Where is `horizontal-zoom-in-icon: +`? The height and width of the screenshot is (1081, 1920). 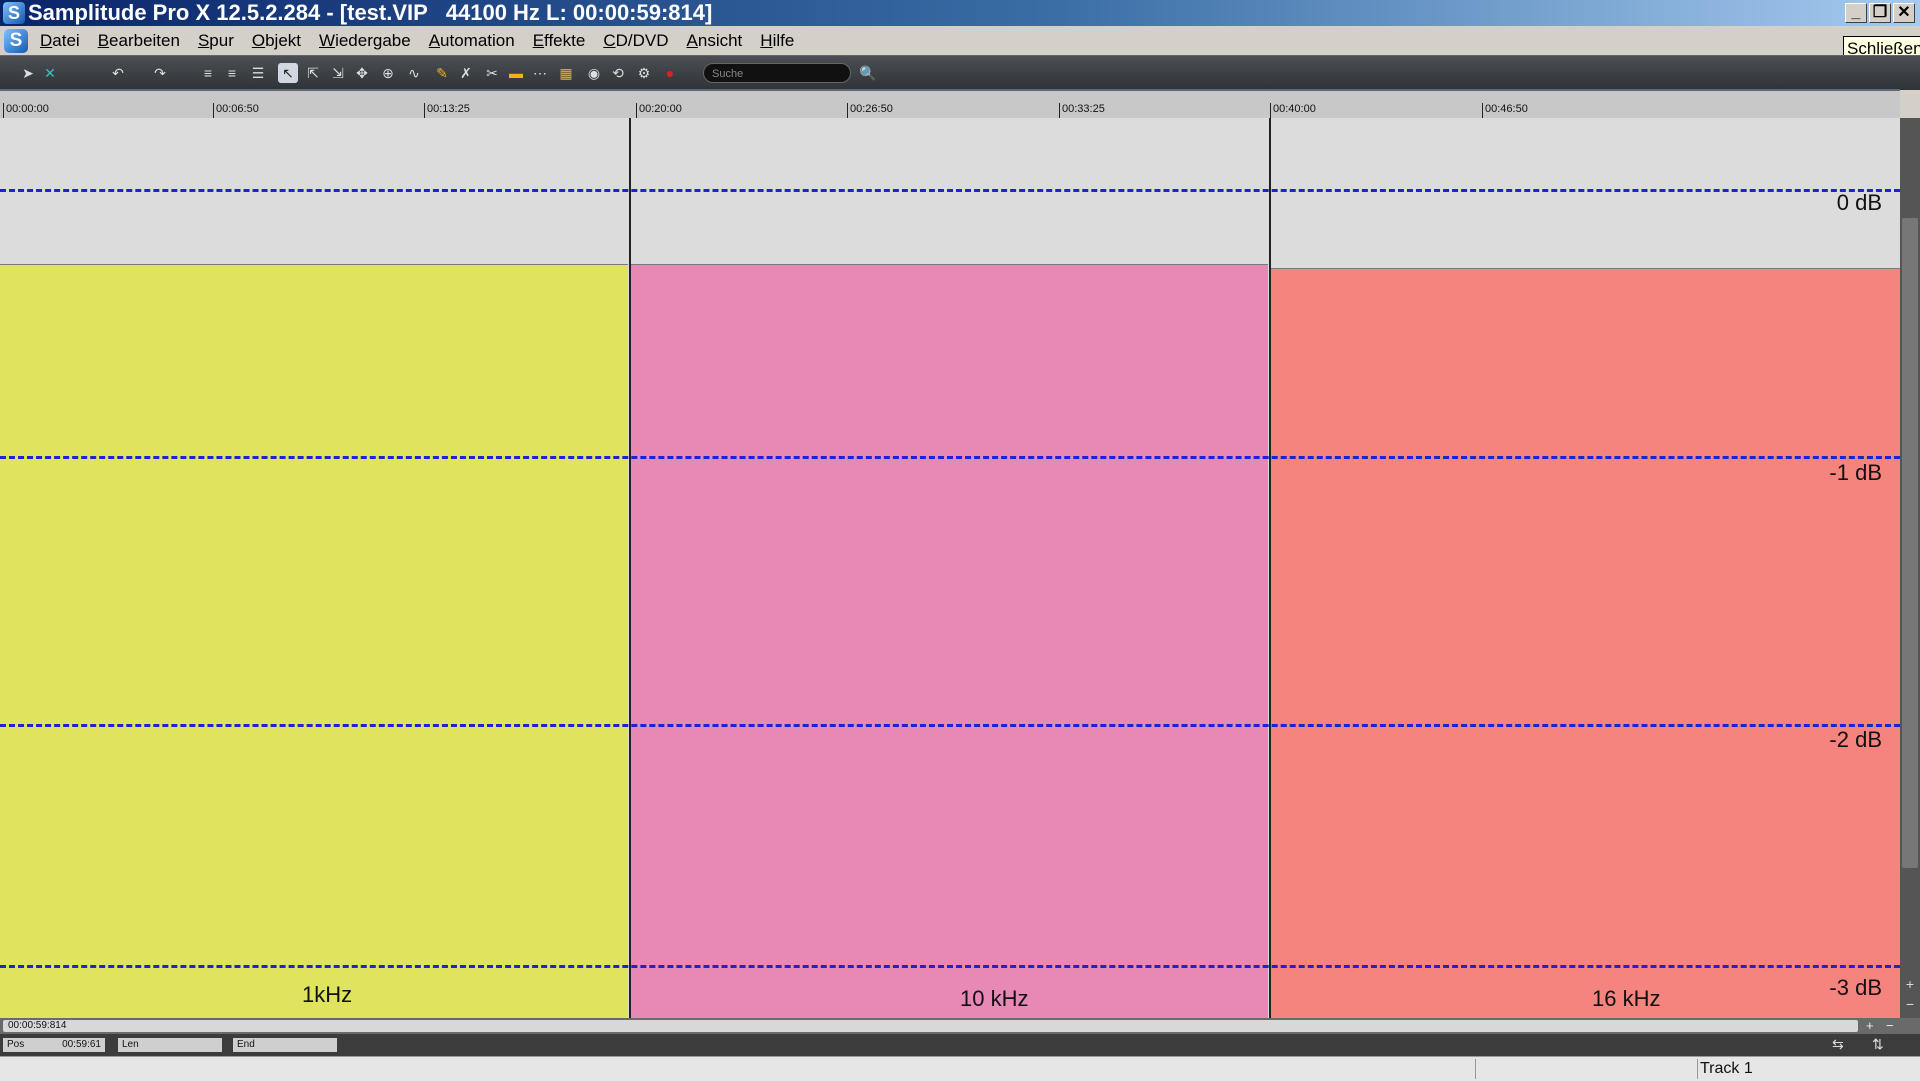
horizontal-zoom-in-icon: + is located at coordinates (1870, 1026).